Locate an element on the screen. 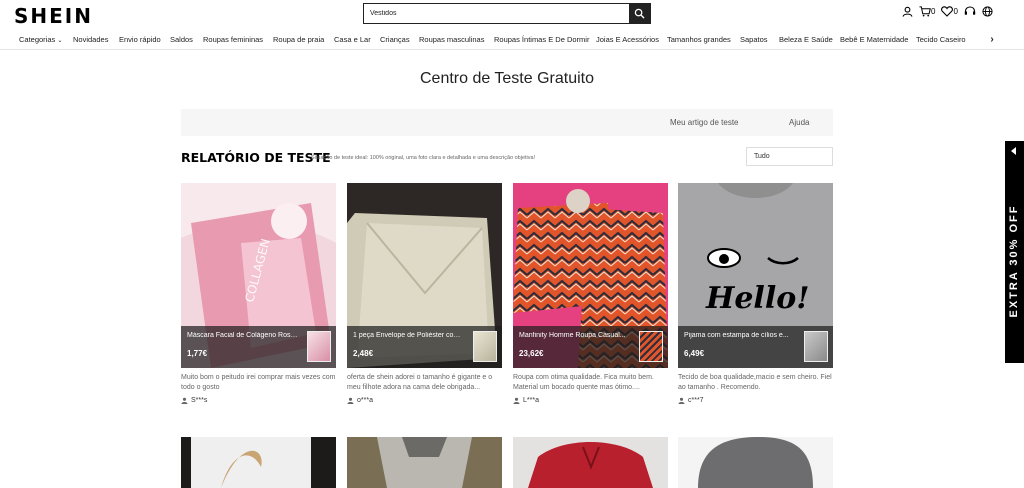  nav-item-tamanhos-grandes: Tamanhos grandes is located at coordinates (699, 39).